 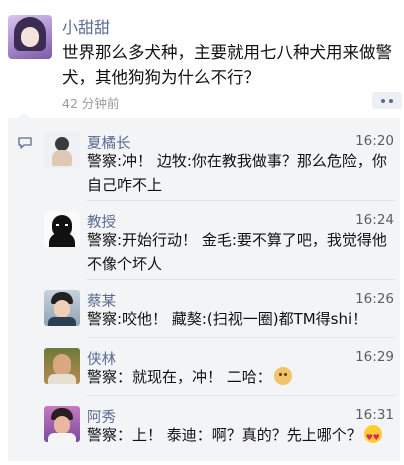 I want to click on post-author-name: 小甜甜, so click(x=86, y=26).